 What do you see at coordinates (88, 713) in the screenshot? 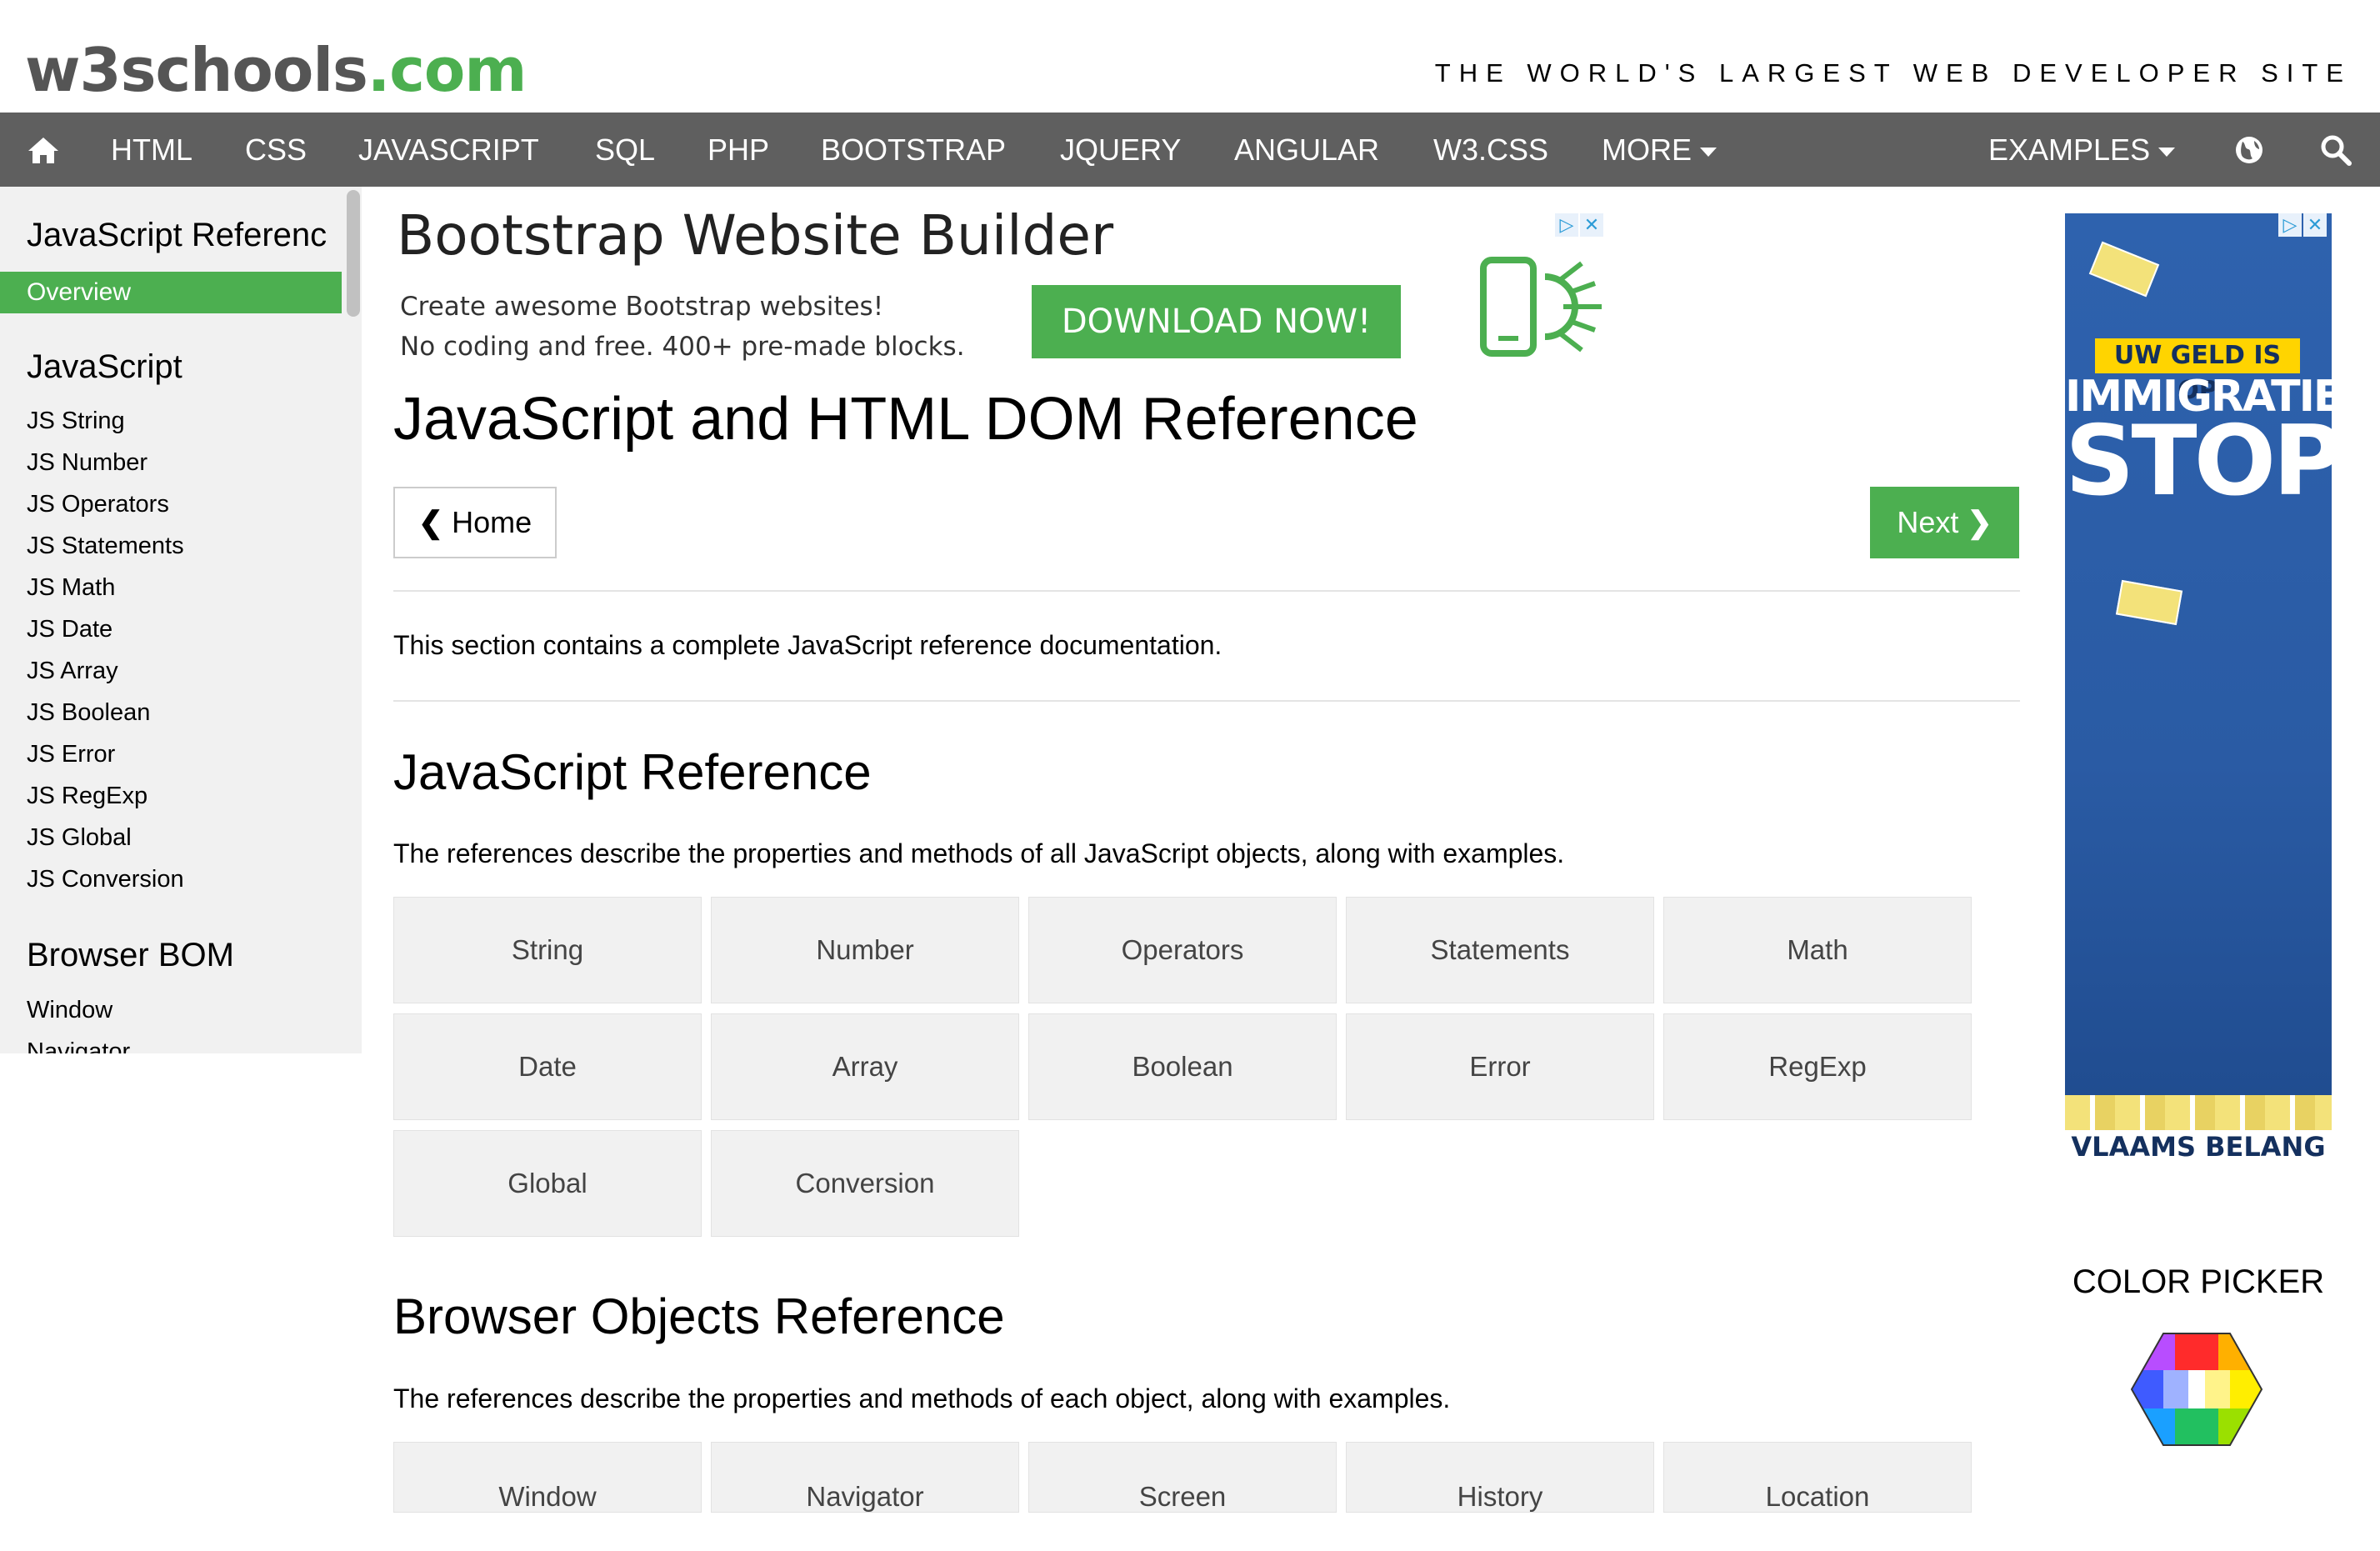
I see `sidebar-item-js-boolean: JS Boolean` at bounding box center [88, 713].